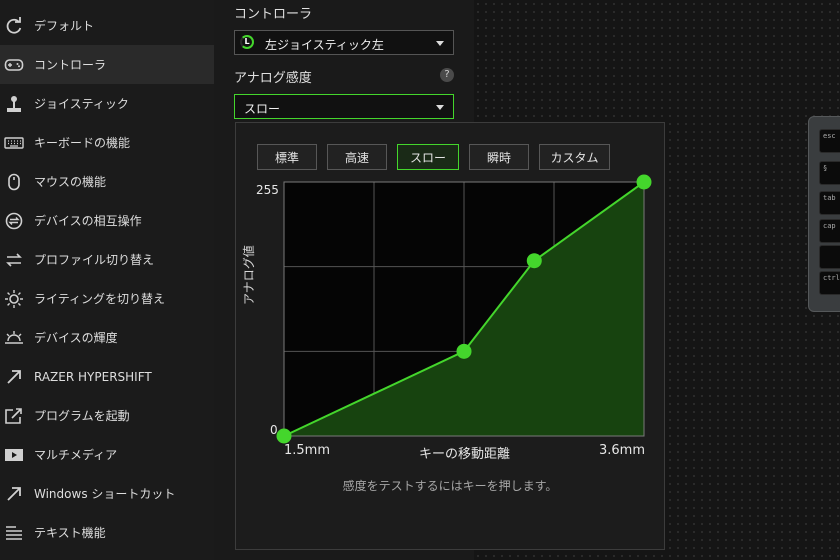 This screenshot has height=560, width=840. Describe the element at coordinates (344, 106) in the screenshot. I see `sensitivity-dropdown: スロー` at that location.